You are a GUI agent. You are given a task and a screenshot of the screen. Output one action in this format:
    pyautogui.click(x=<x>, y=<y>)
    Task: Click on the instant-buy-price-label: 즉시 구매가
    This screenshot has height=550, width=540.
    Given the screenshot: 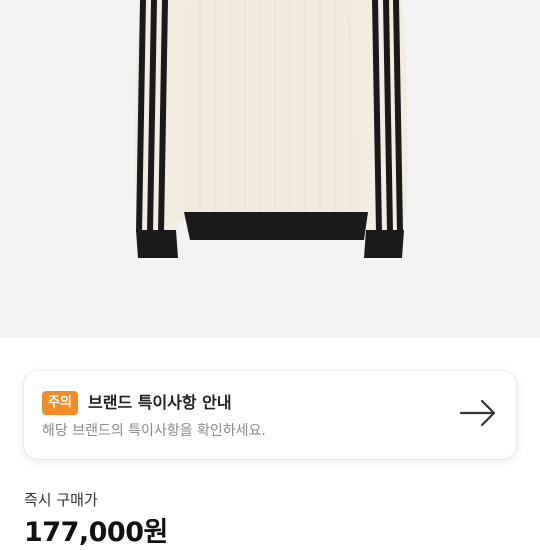 What is the action you would take?
    pyautogui.click(x=61, y=500)
    